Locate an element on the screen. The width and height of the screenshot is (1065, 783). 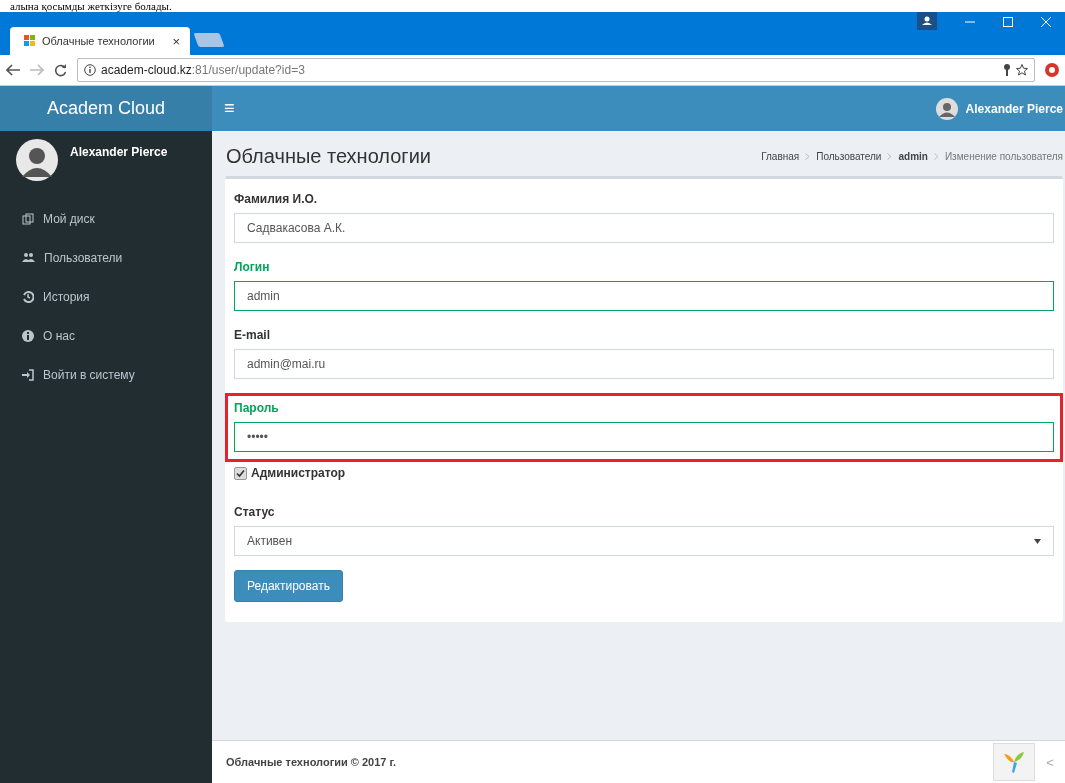
close-icon is located at coordinates (1046, 22).